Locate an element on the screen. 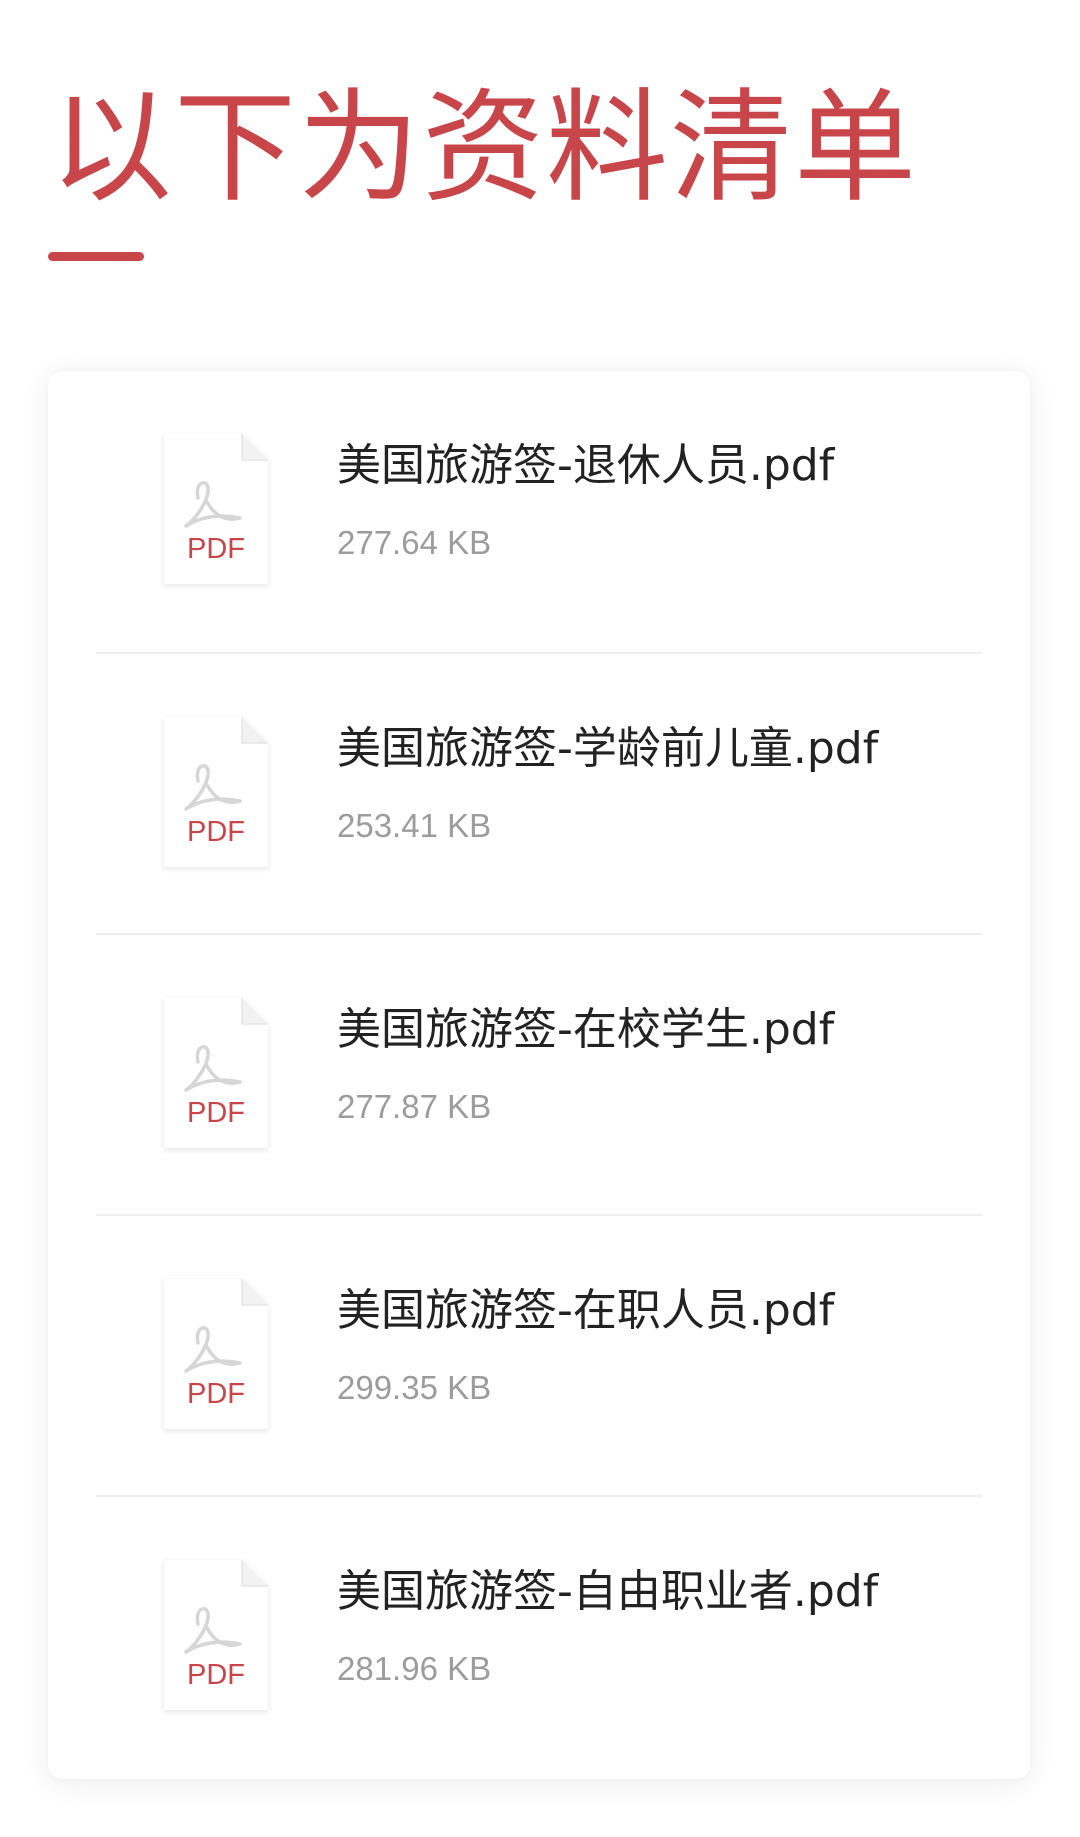 This screenshot has width=1080, height=1837. file-item: PDF 美国旅游签-在校学生.pdf 277.87 KB is located at coordinates (539, 1073).